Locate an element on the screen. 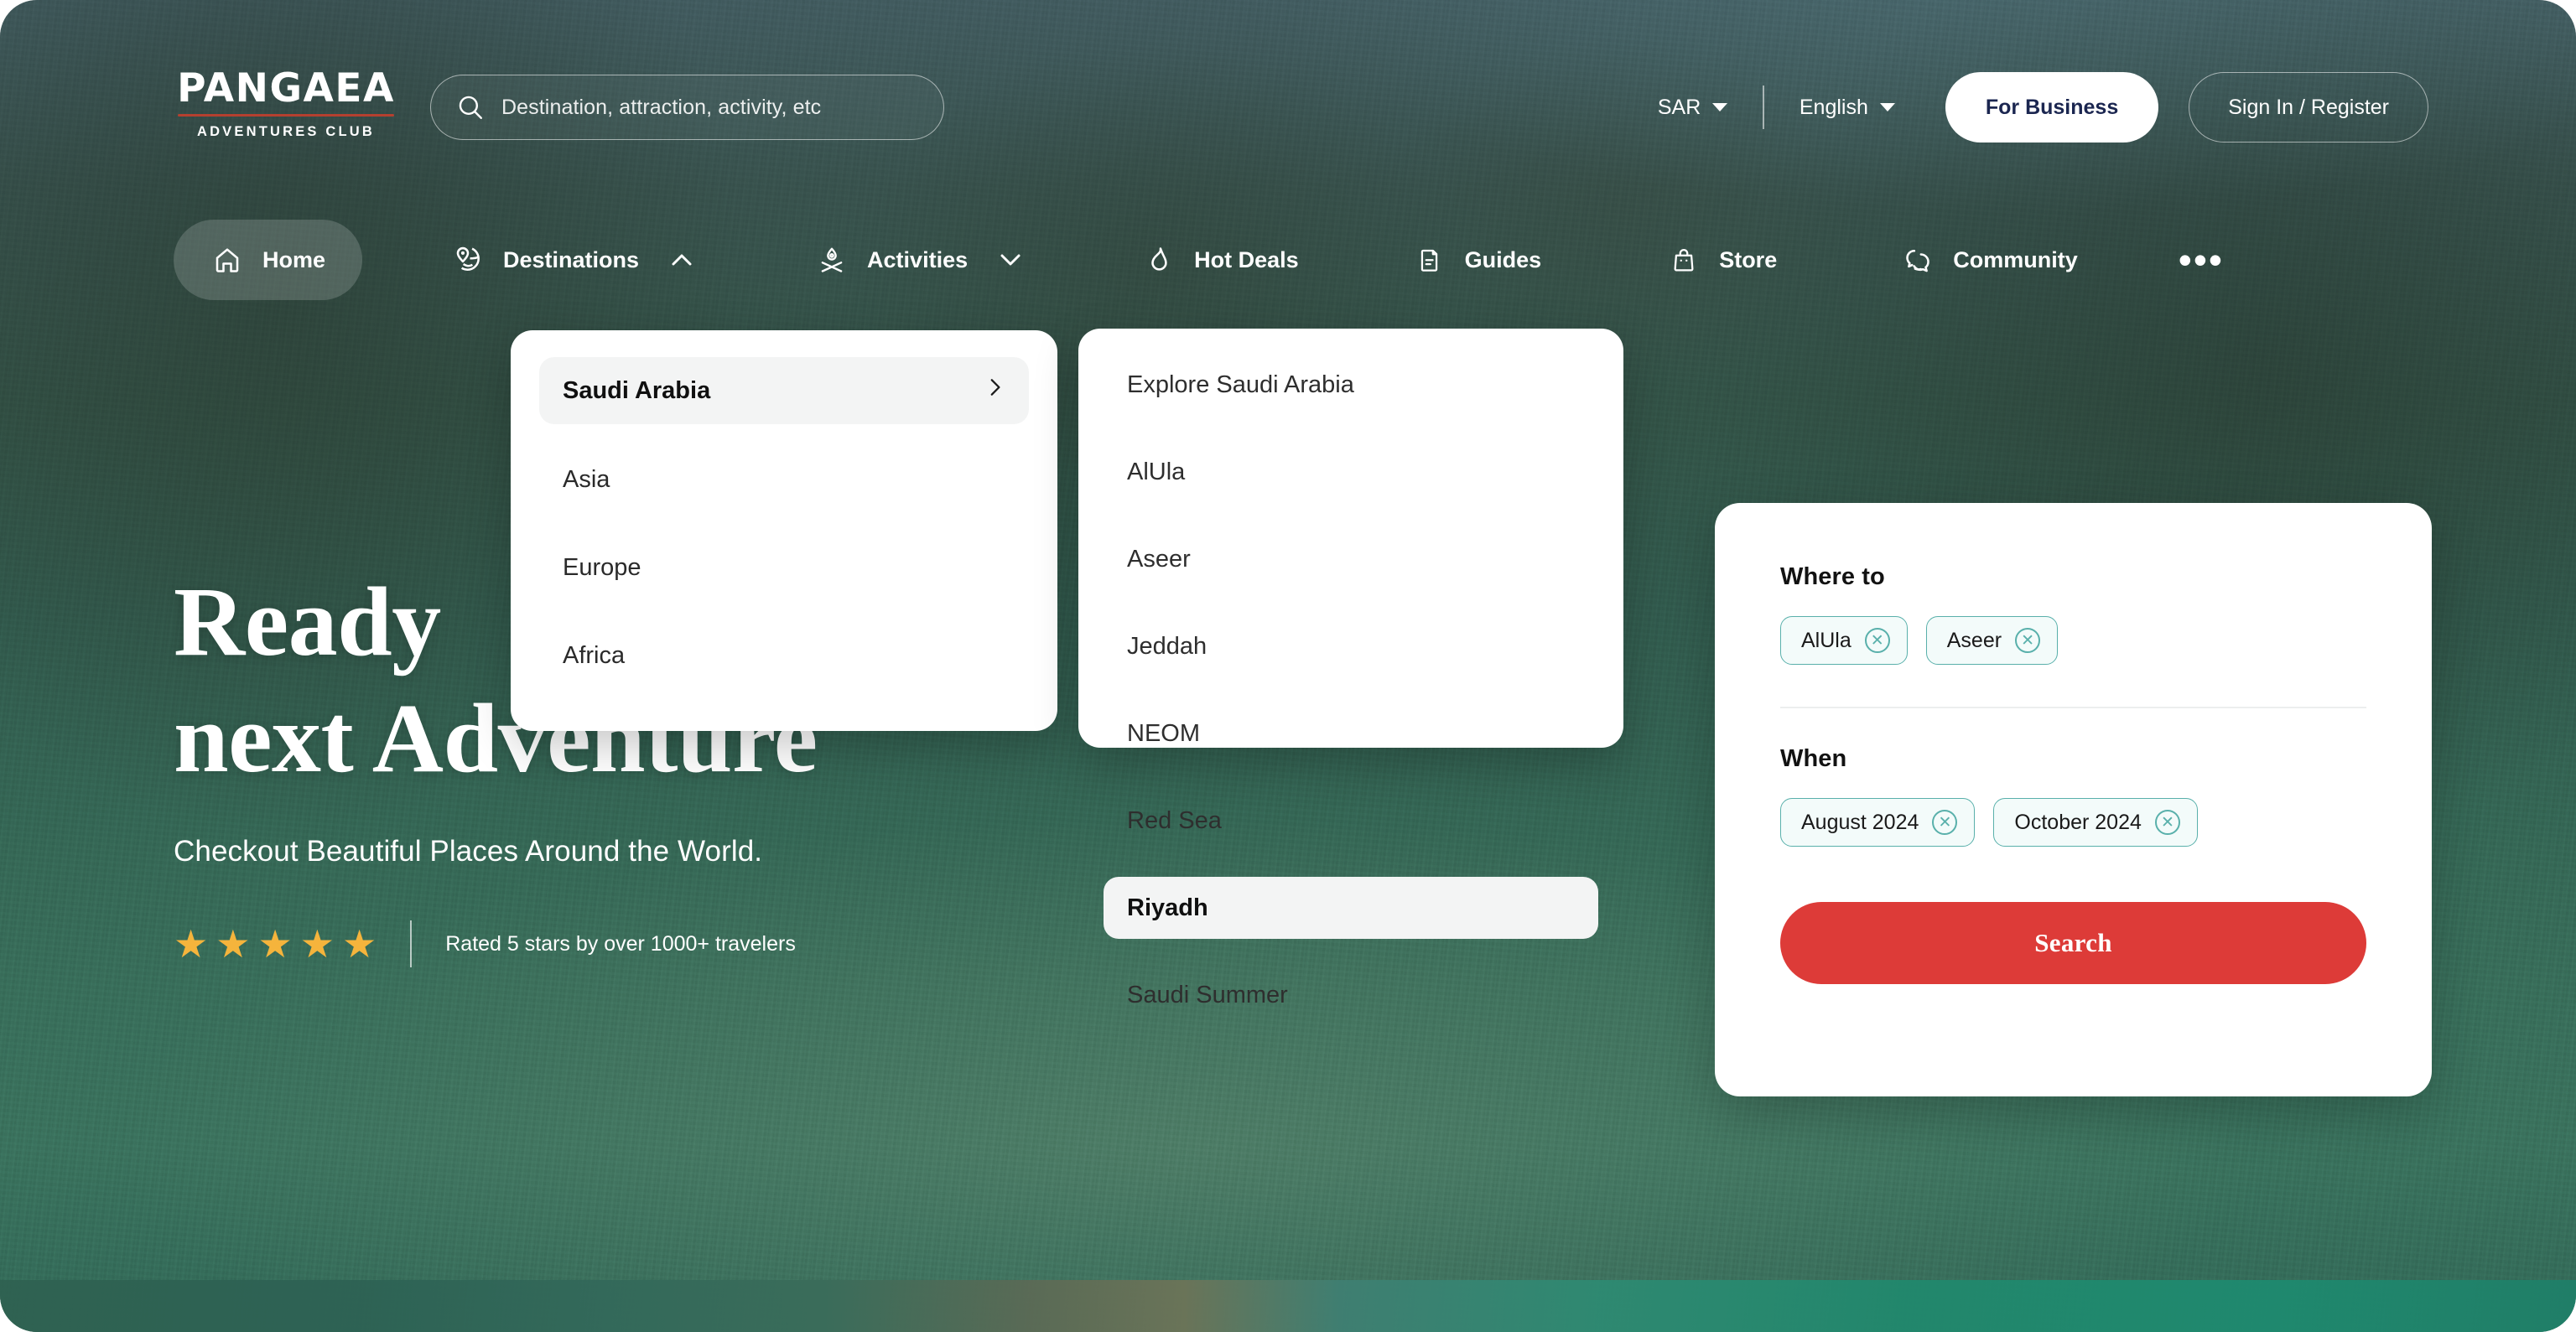  language-selector: English is located at coordinates (1847, 107).